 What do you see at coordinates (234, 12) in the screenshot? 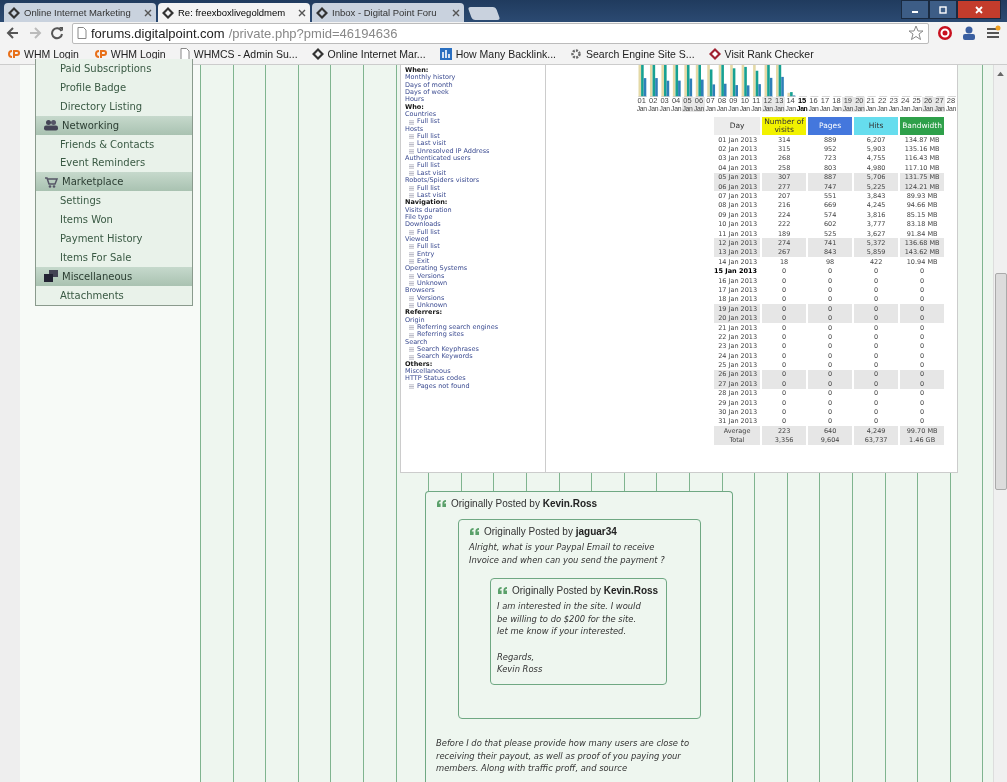
I see `browser-tab: Re: freexboxlivegoldmem` at bounding box center [234, 12].